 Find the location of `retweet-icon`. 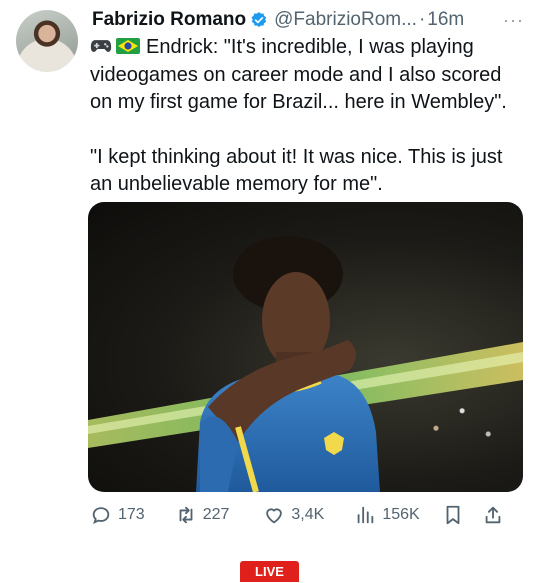

retweet-icon is located at coordinates (186, 515).